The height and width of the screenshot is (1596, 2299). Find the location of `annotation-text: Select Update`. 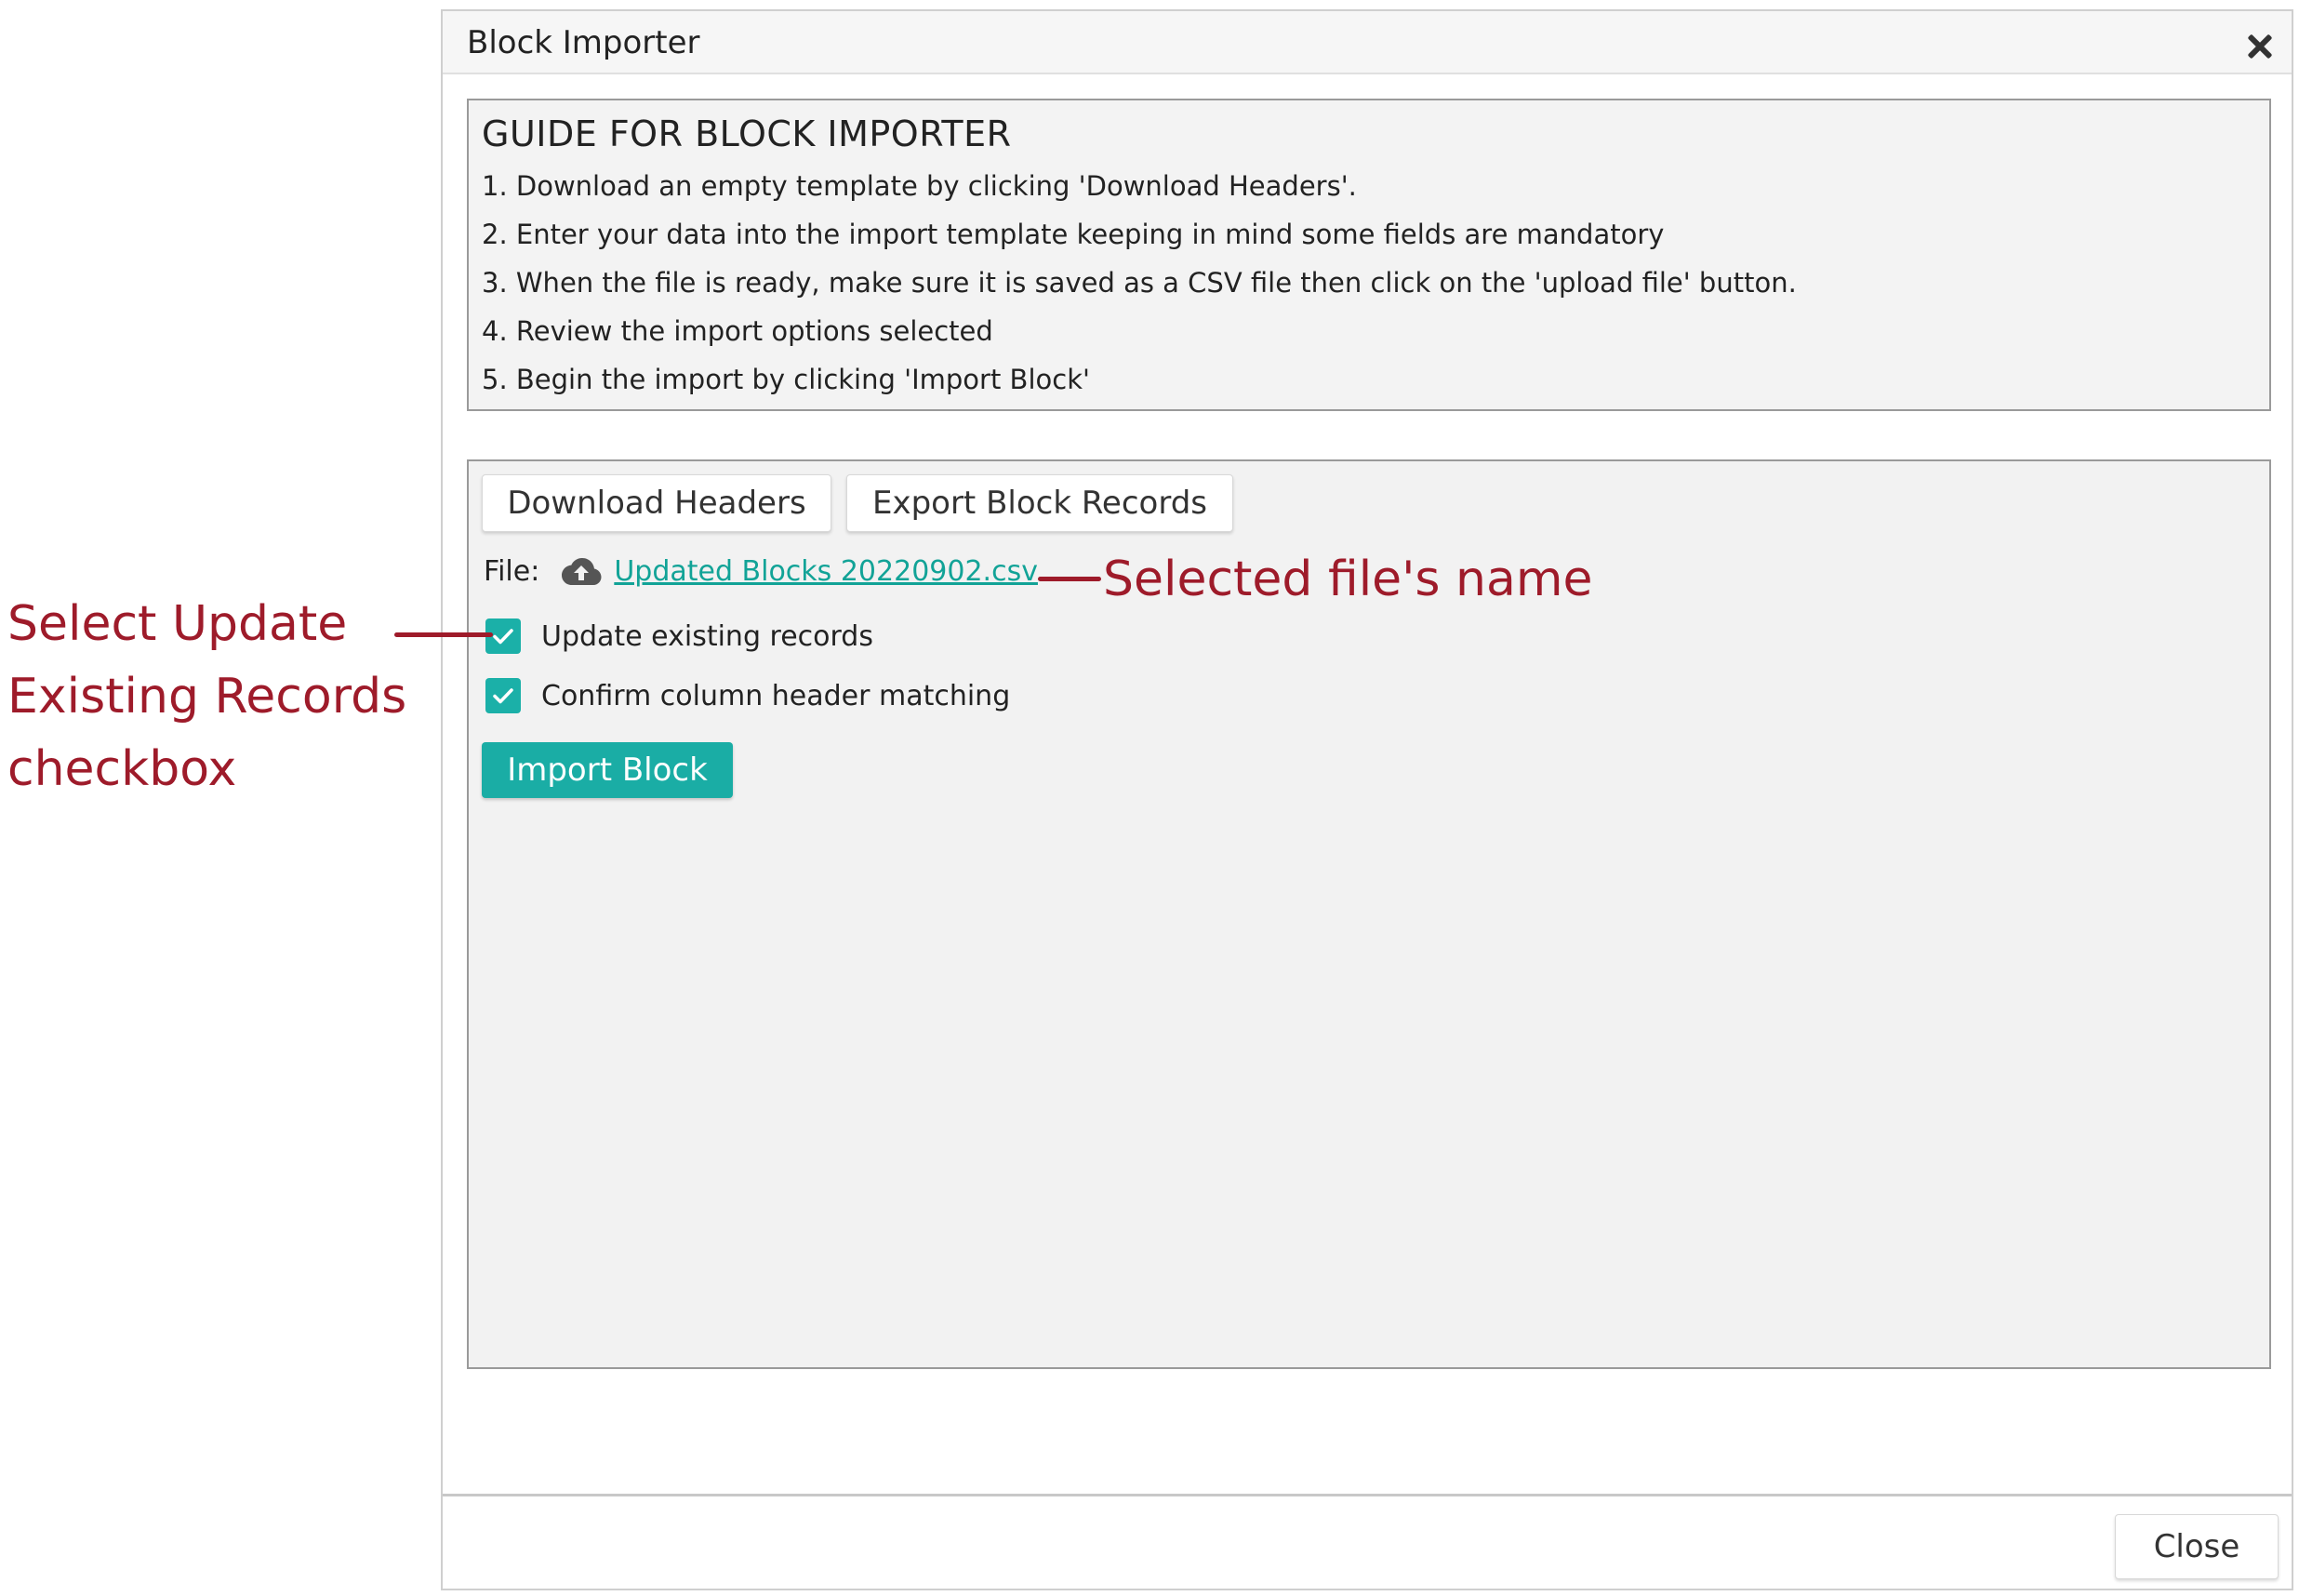

annotation-text: Select Update is located at coordinates (178, 624).